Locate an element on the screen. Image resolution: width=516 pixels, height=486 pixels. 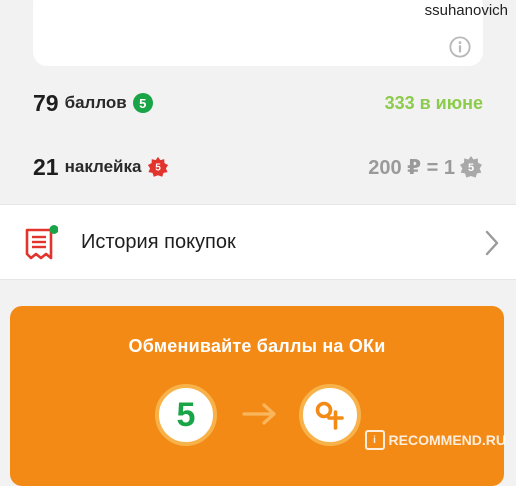
stickers-label: наклейка is located at coordinates (103, 166).